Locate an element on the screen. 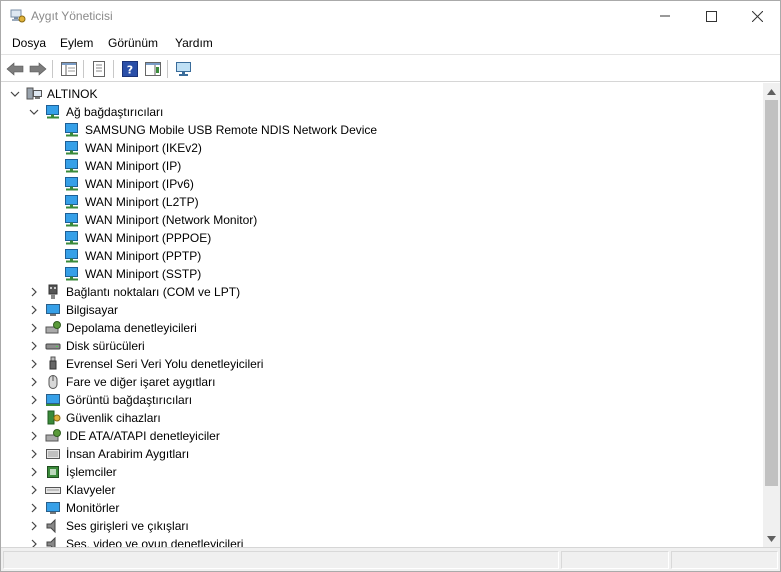  device-category: Ses girişleri ve çıkışları is located at coordinates (371, 526).